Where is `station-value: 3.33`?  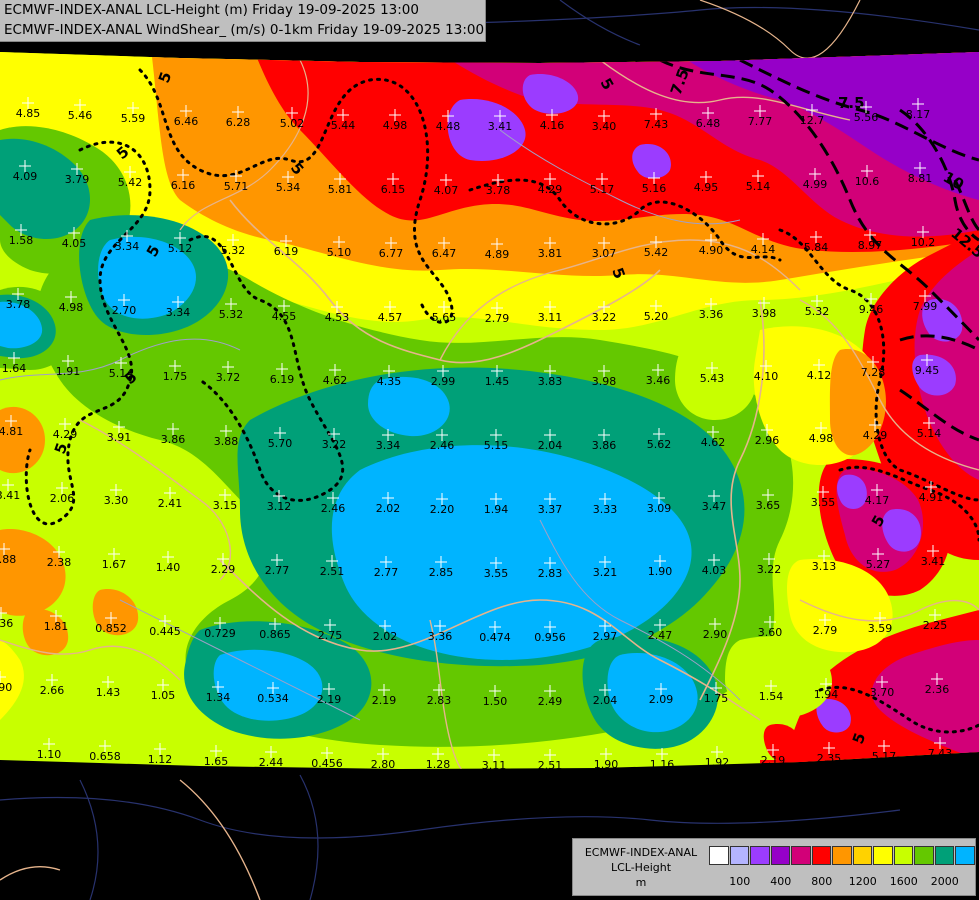
station-value: 3.33 is located at coordinates (605, 509).